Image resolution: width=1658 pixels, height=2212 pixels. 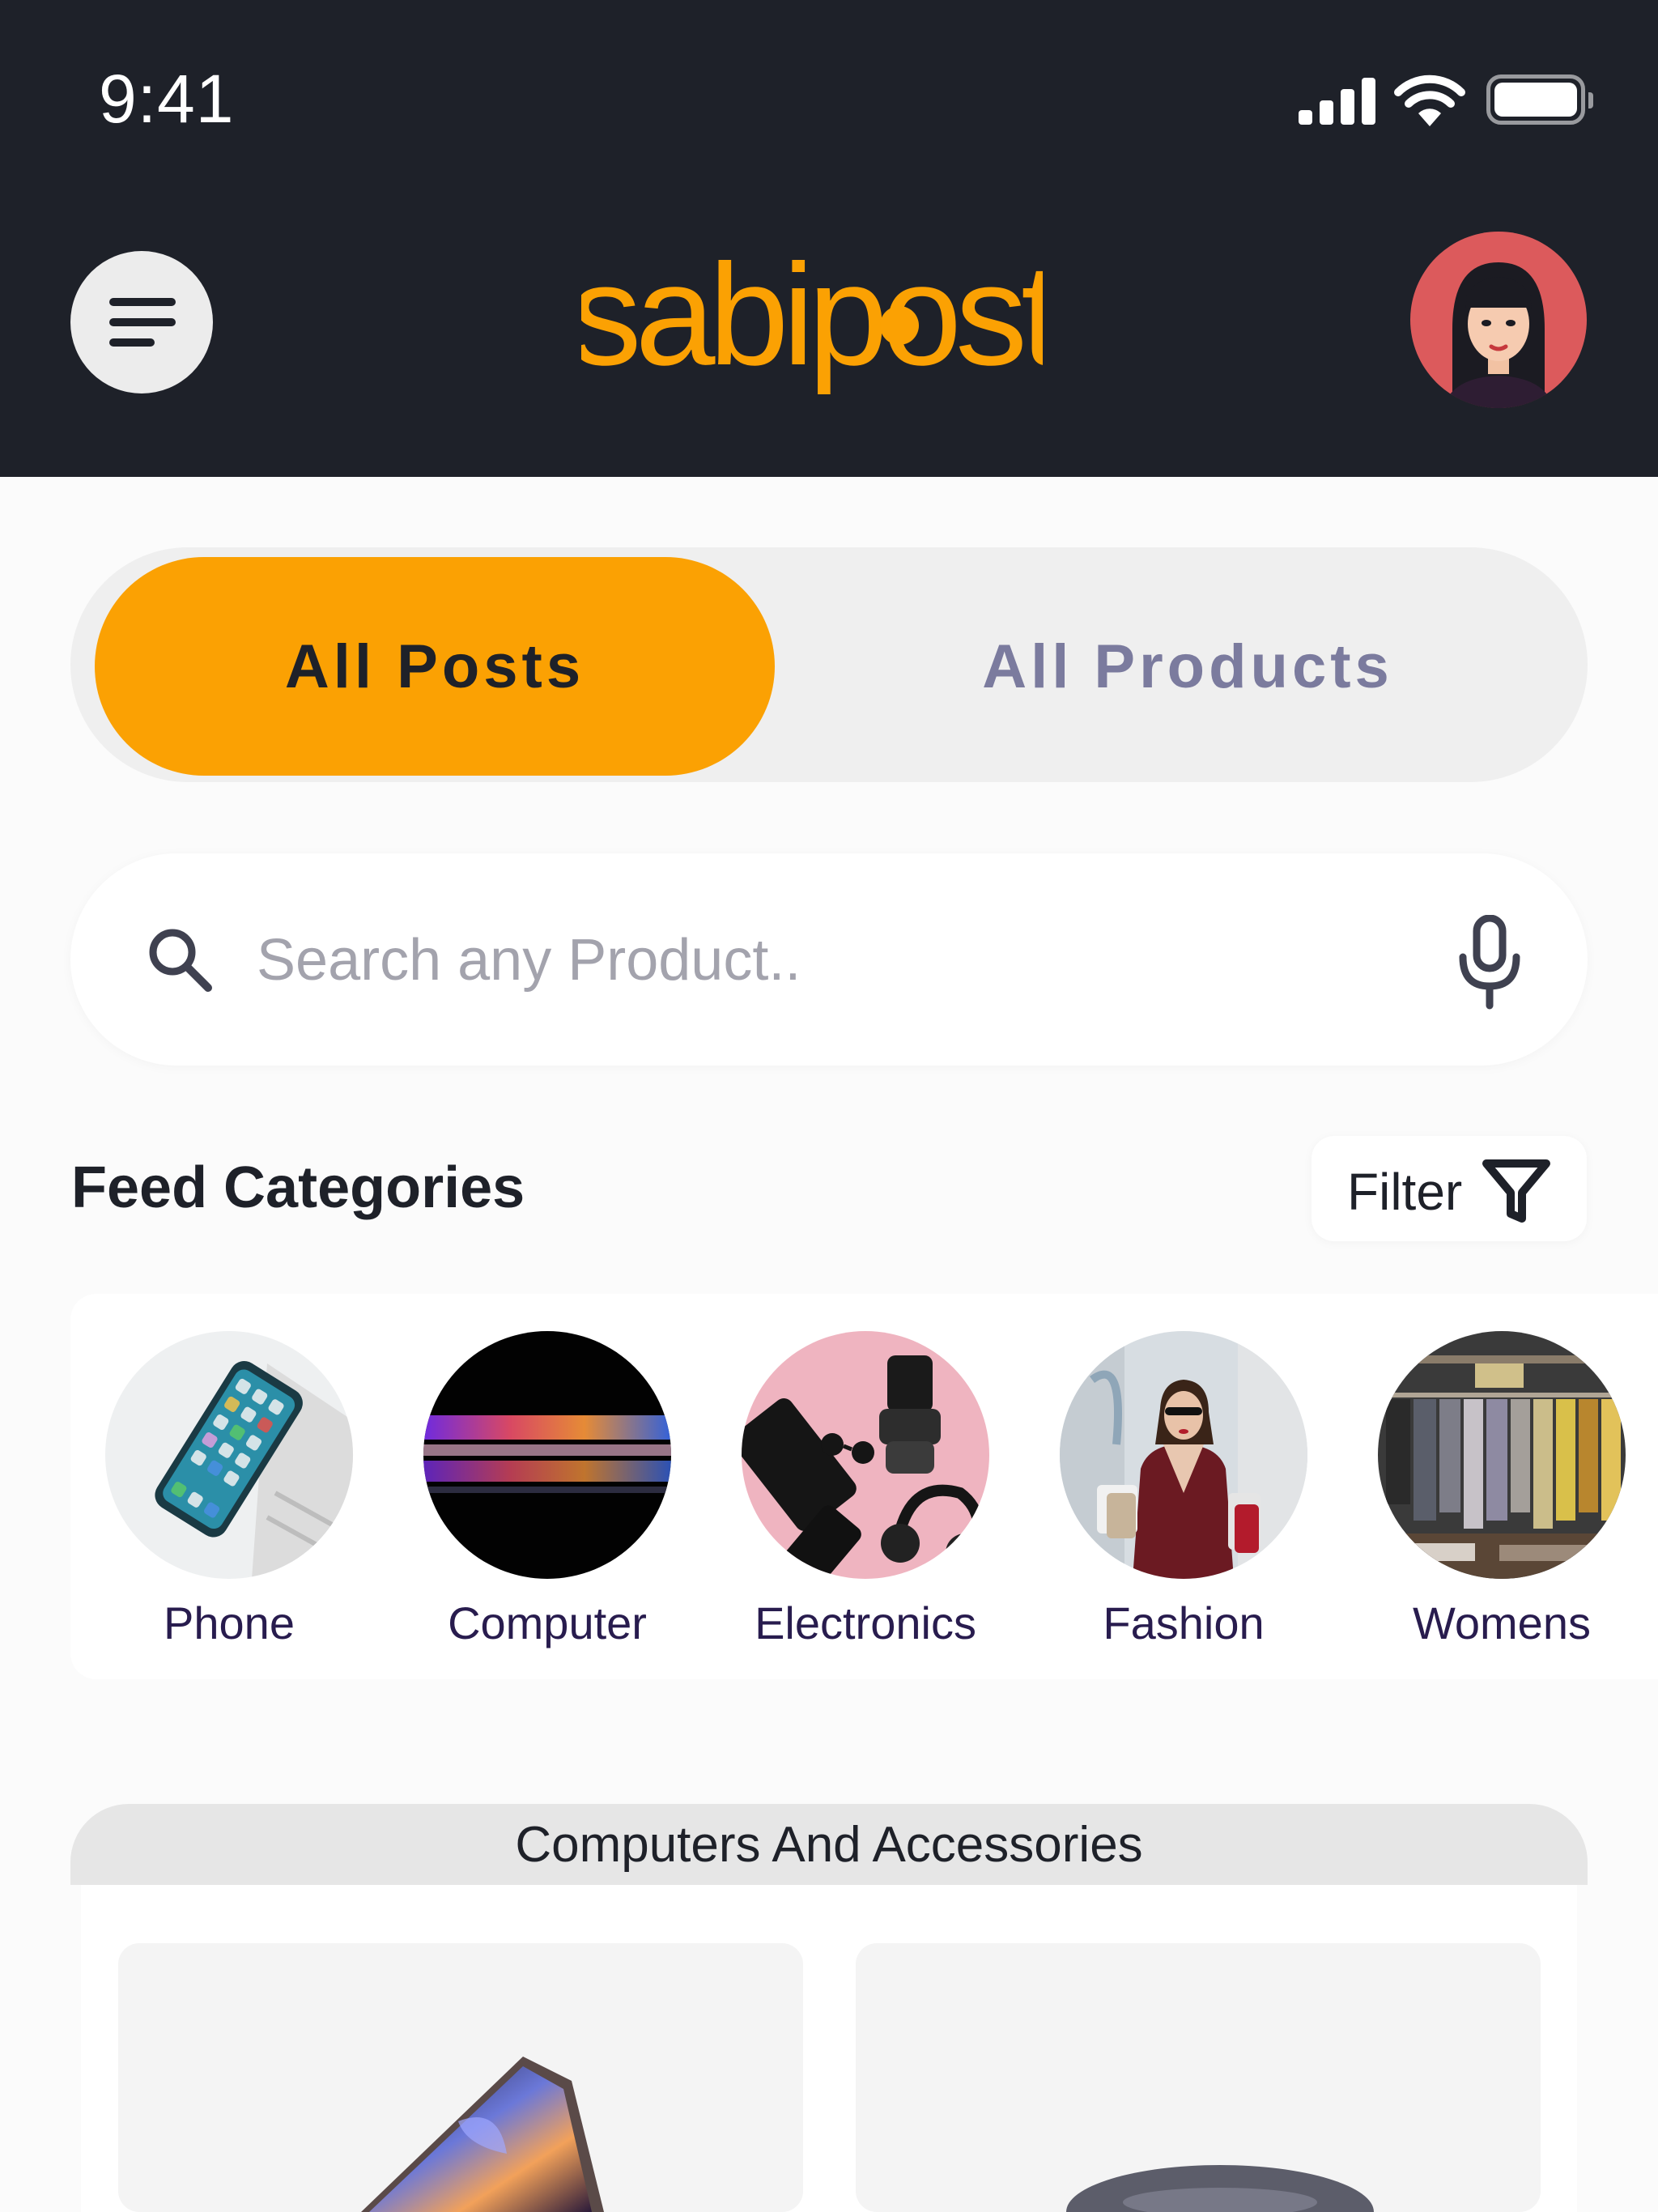 What do you see at coordinates (1184, 1623) in the screenshot?
I see `category-label: Fashion` at bounding box center [1184, 1623].